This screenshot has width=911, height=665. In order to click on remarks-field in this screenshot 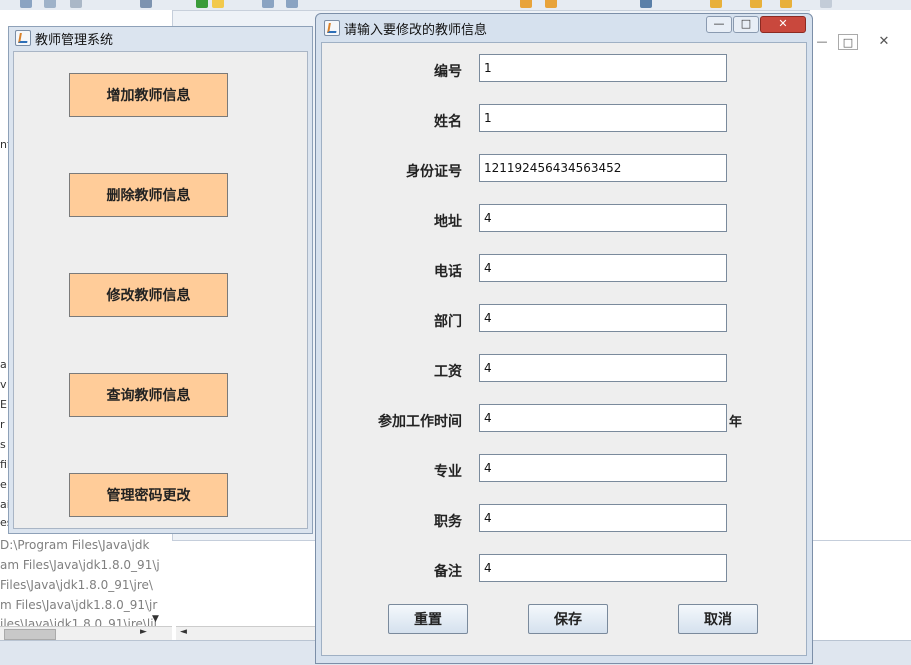, I will do `click(603, 568)`.